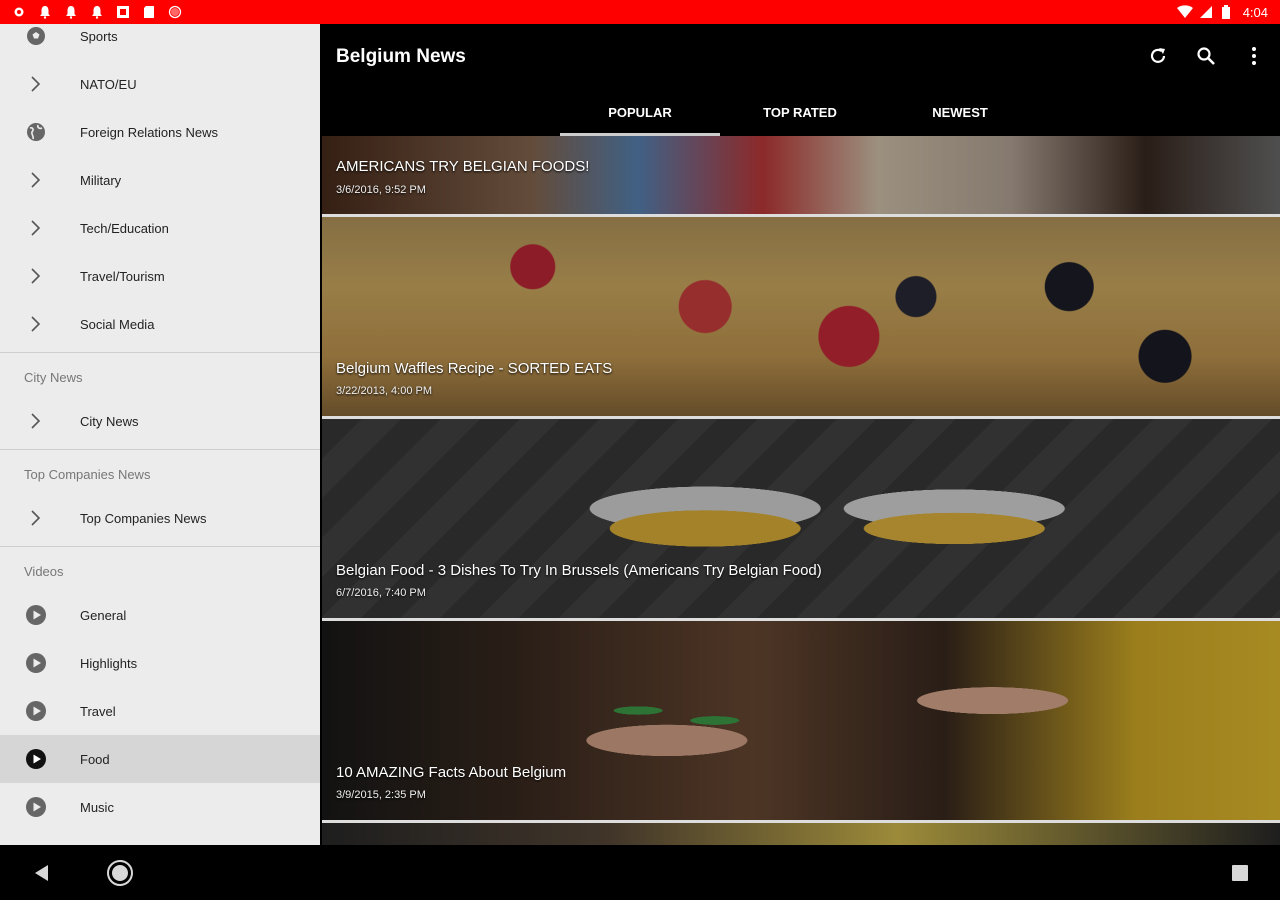 The image size is (1280, 900). What do you see at coordinates (87, 474) in the screenshot?
I see `section-header-top-companies: Top Companies News` at bounding box center [87, 474].